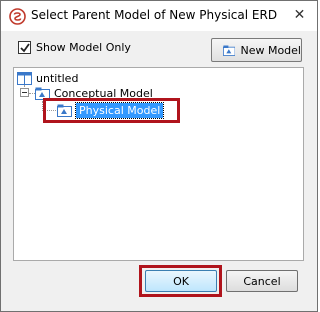  What do you see at coordinates (270, 50) in the screenshot?
I see `new-model-button-label: New Model` at bounding box center [270, 50].